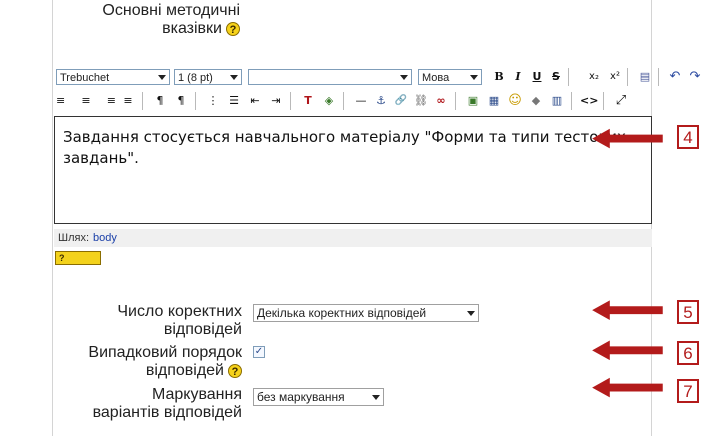  I want to click on numbering-label: Маркування варіантів відповідей, so click(141, 404).